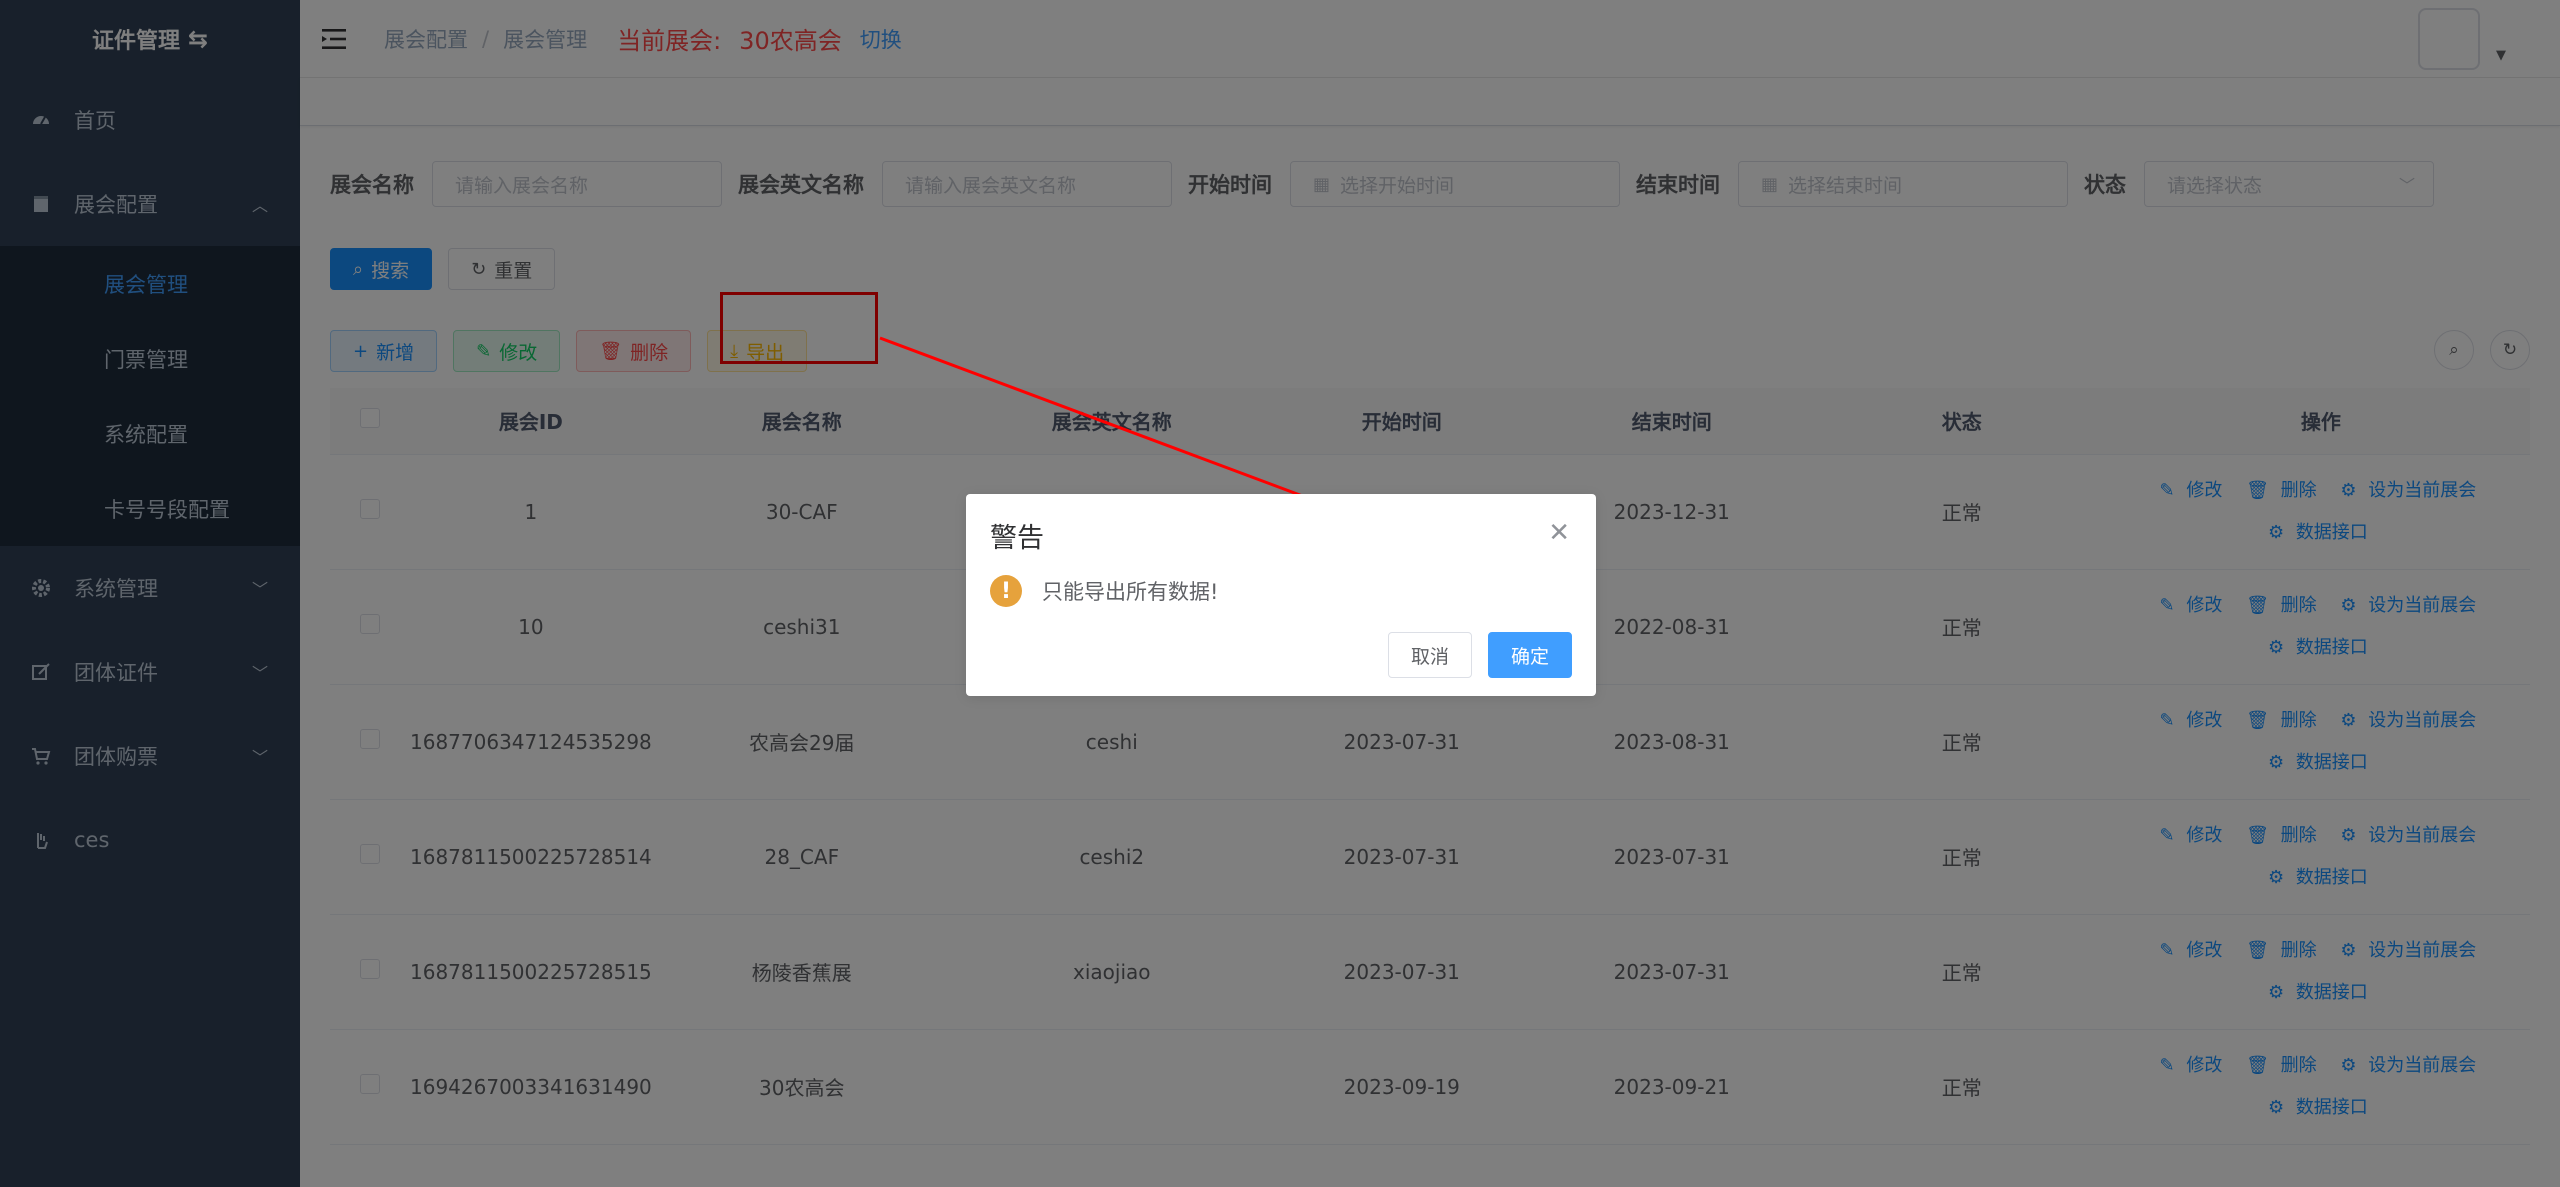  Describe the element at coordinates (1559, 533) in the screenshot. I see `close-icon: ✕` at that location.